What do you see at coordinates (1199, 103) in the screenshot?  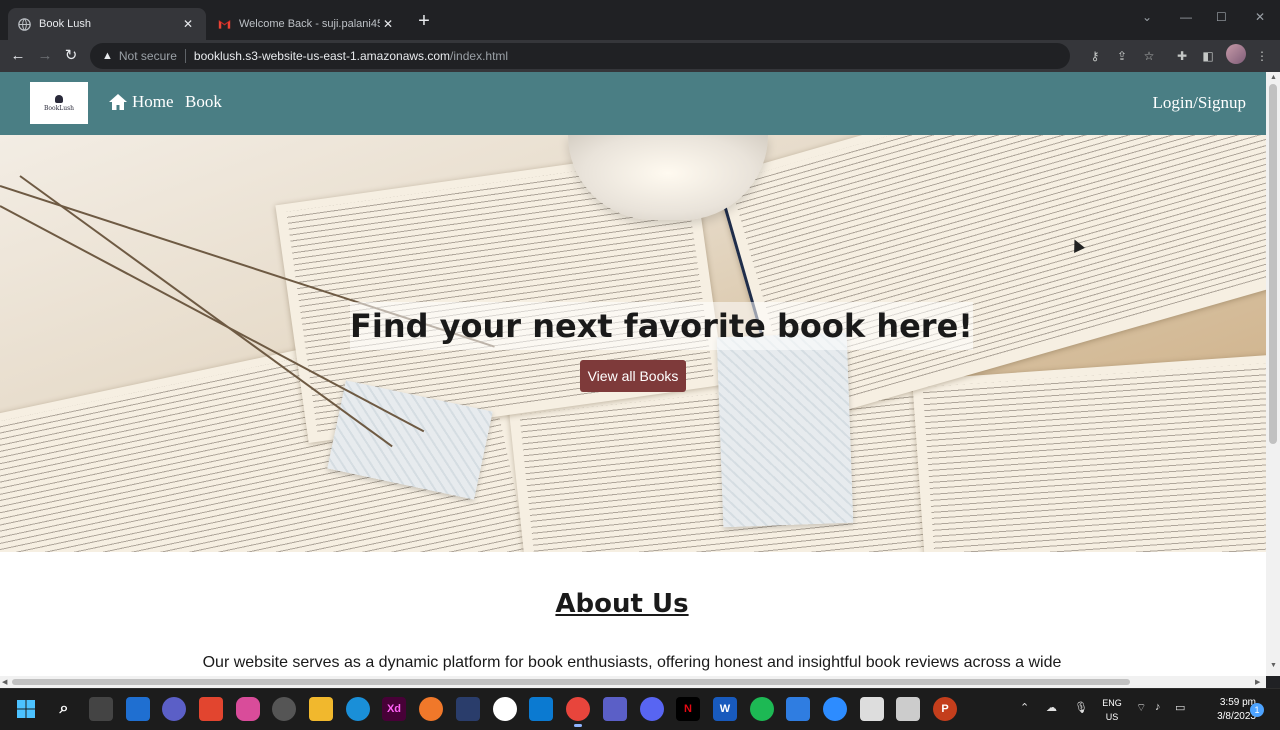 I see `login-signup-link: Login/Signup` at bounding box center [1199, 103].